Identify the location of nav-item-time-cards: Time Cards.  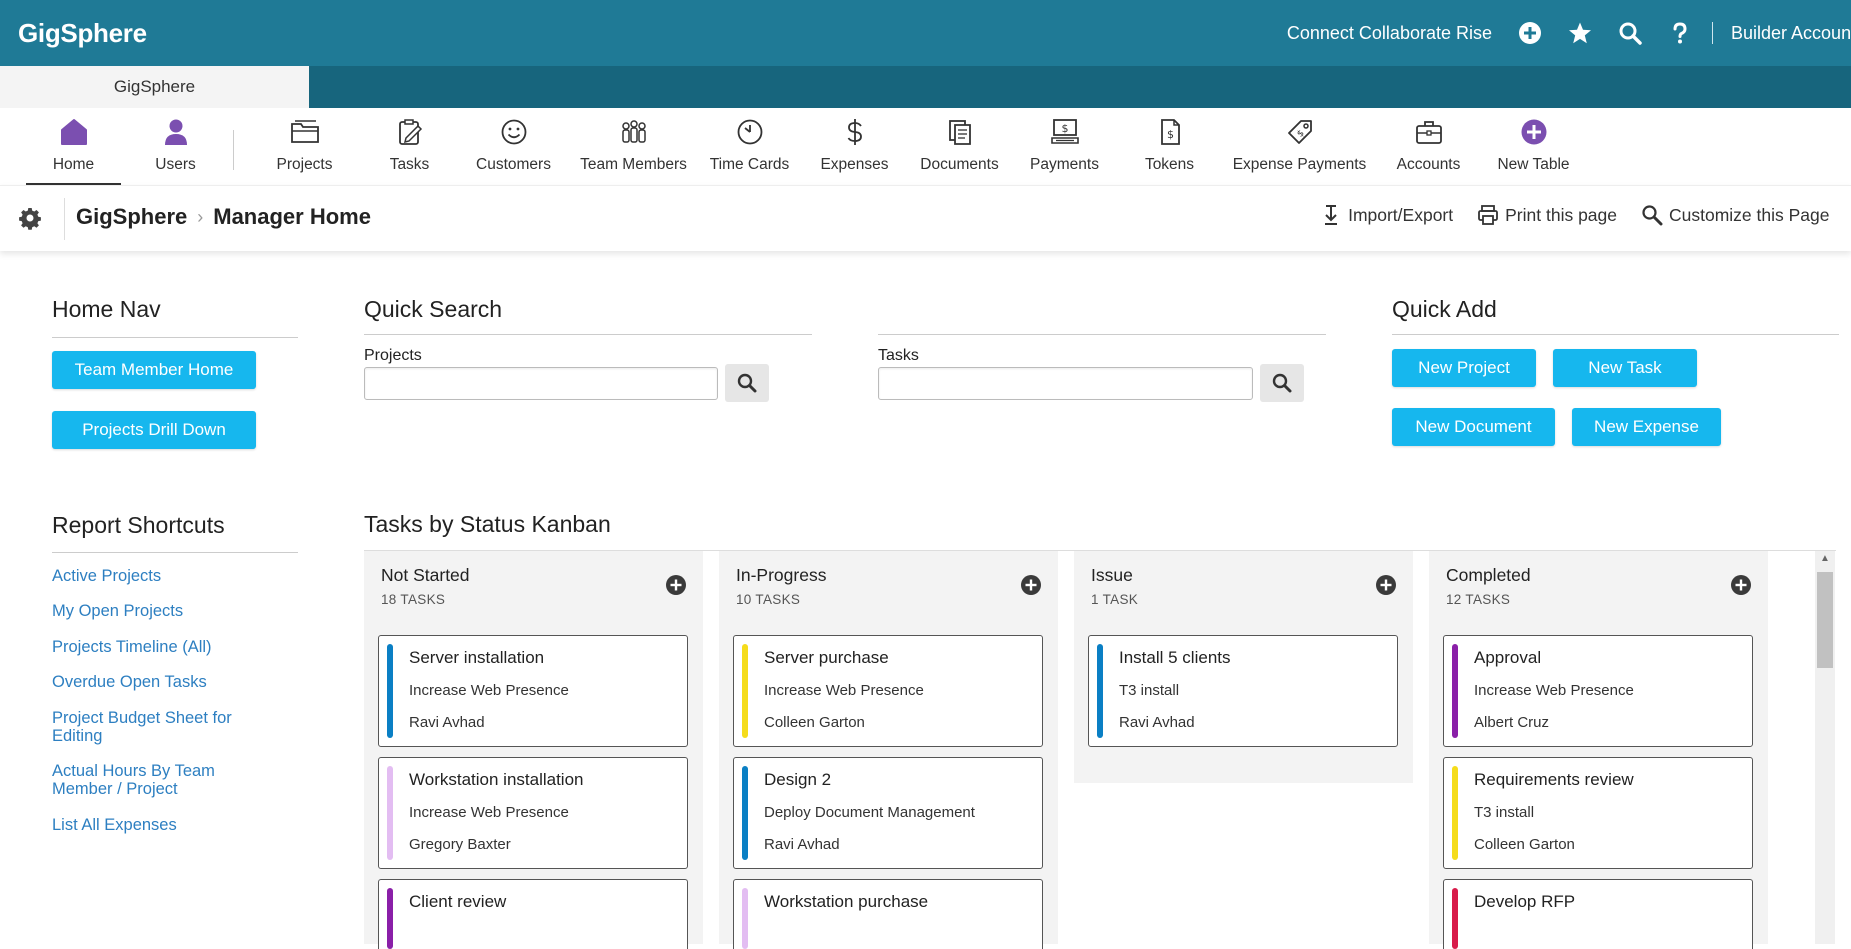
(749, 149).